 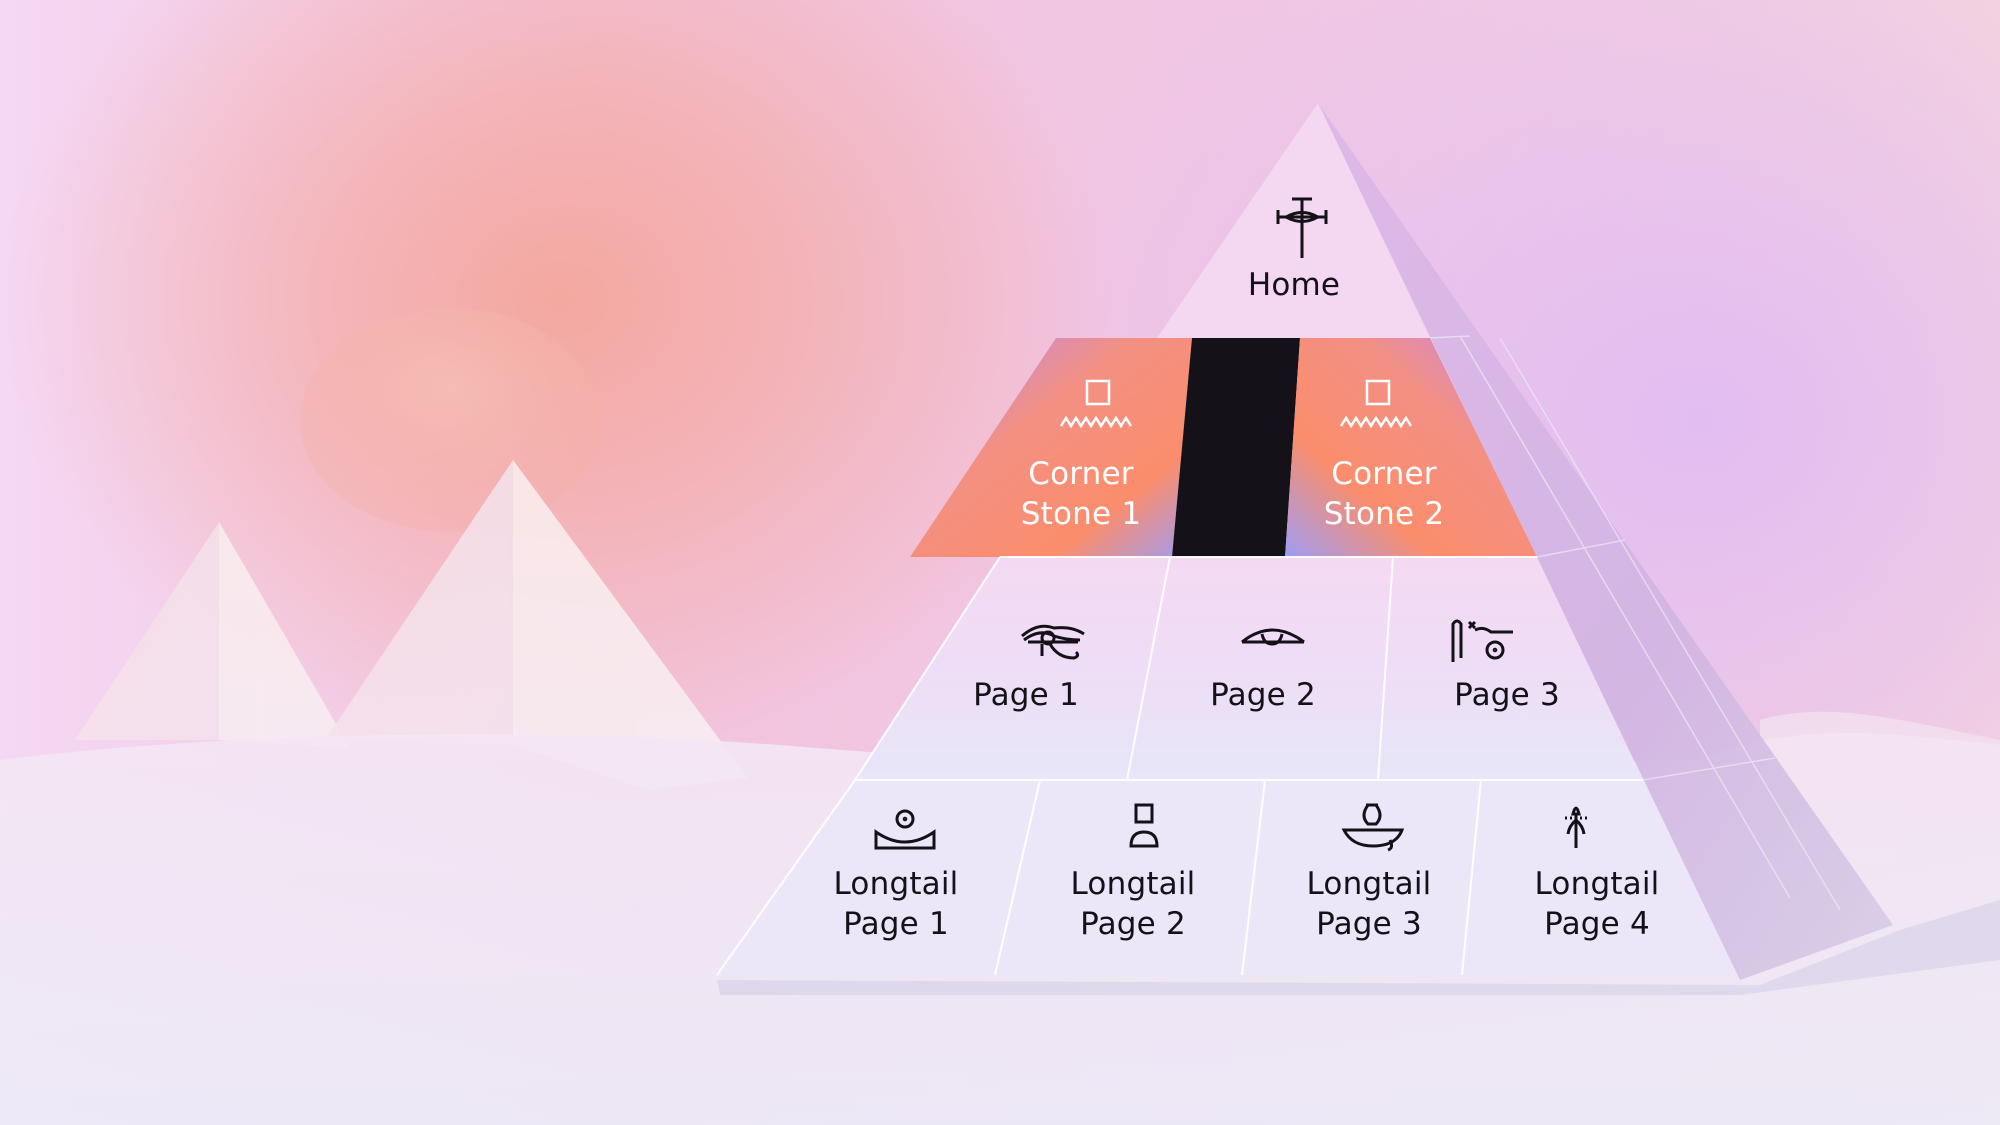 I want to click on node-page-1: Page 1, so click(x=1026, y=695).